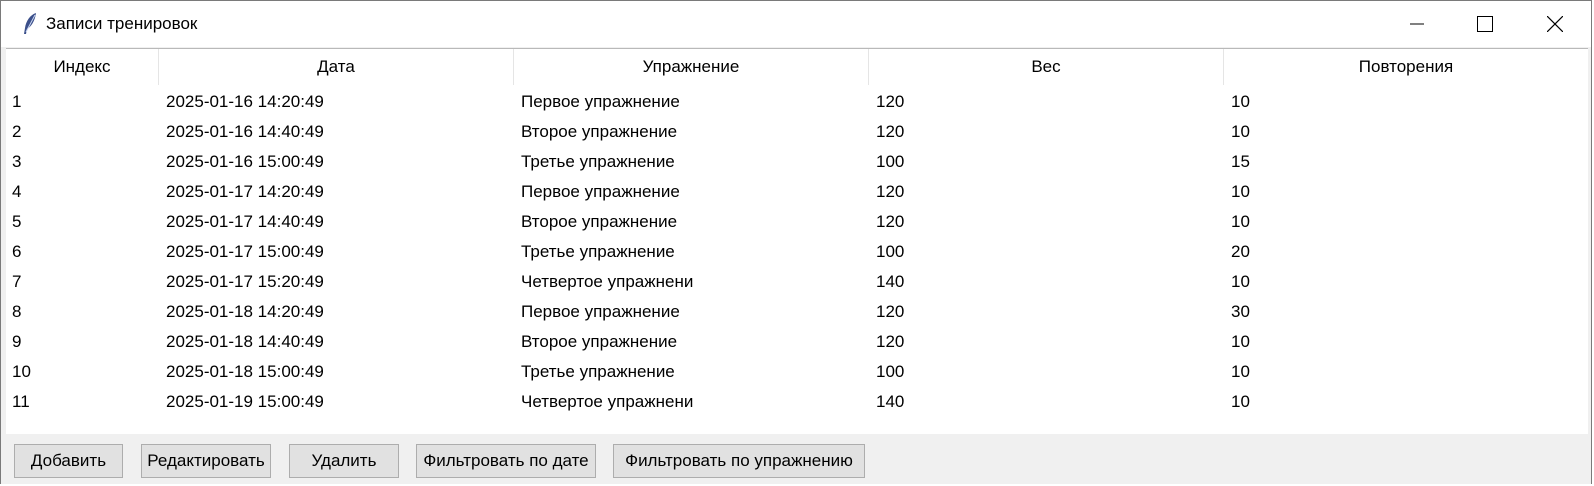 The image size is (1594, 486). What do you see at coordinates (21, 371) in the screenshot?
I see `cell-index: 10` at bounding box center [21, 371].